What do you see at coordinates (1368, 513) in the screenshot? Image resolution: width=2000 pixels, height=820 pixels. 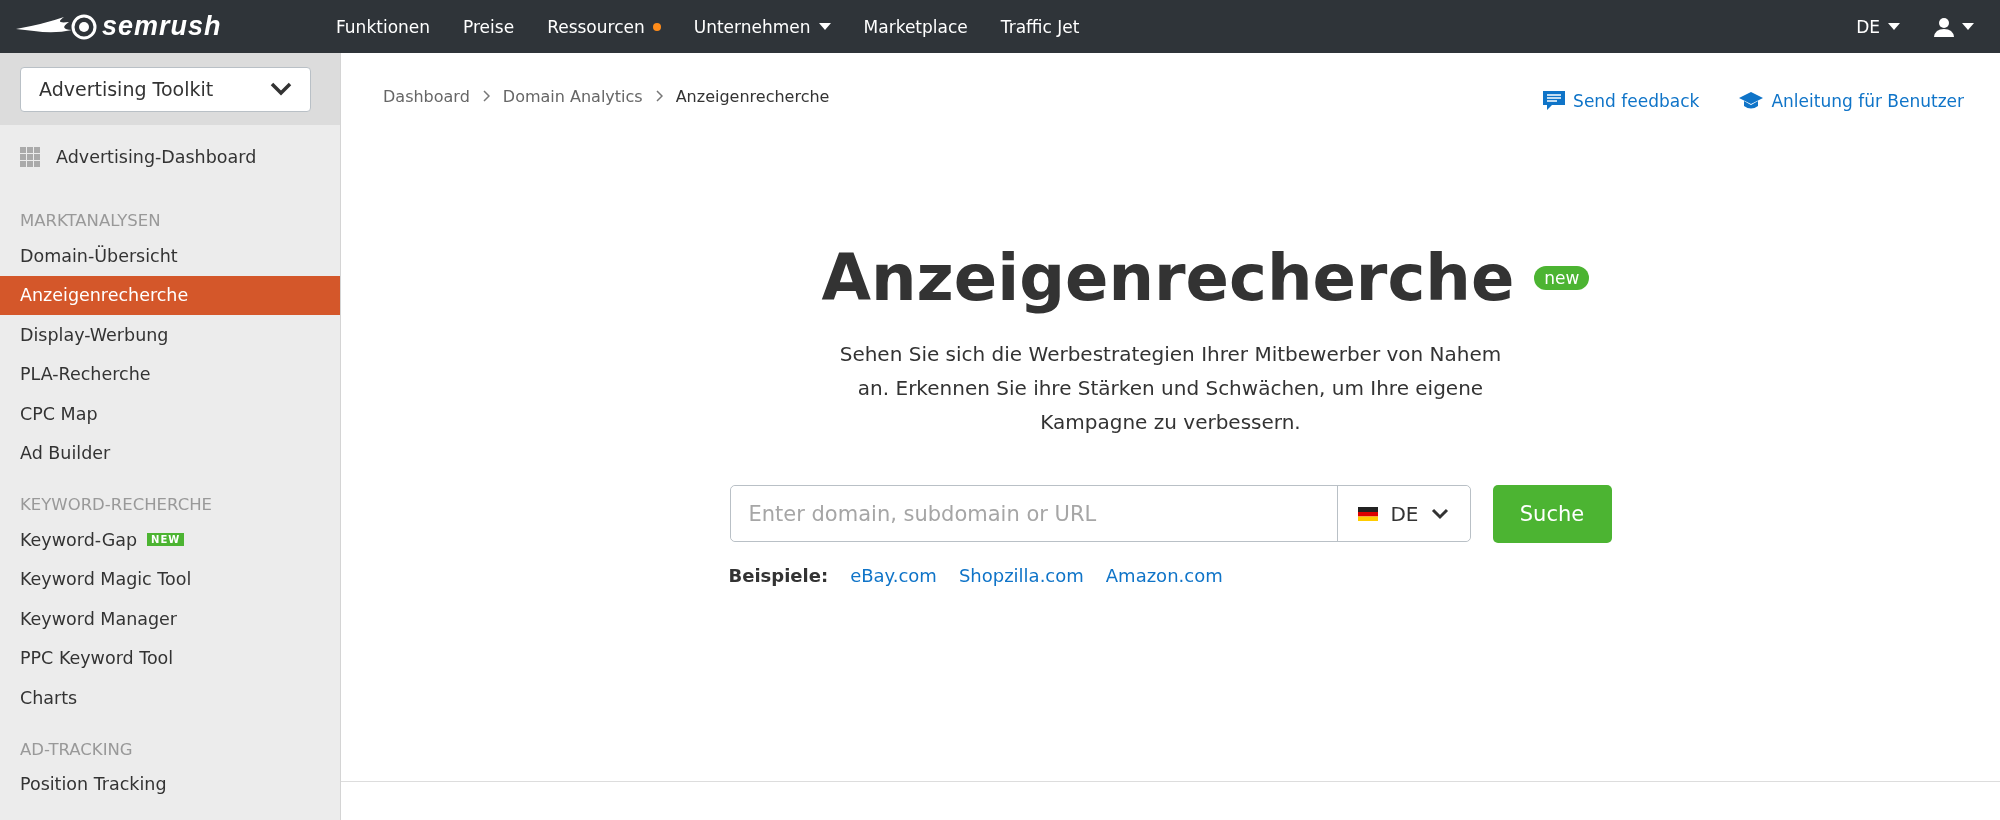 I see `flag-icon` at bounding box center [1368, 513].